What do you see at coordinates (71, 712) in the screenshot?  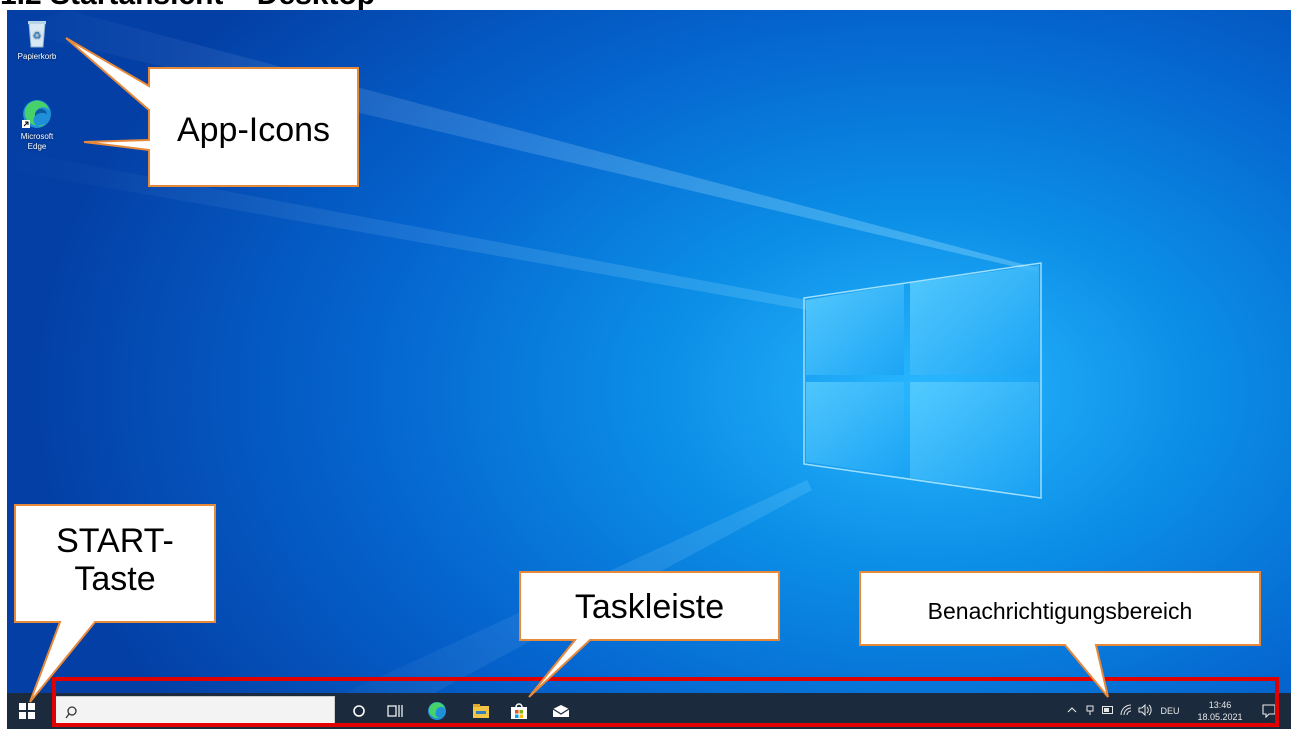 I see `search-icon` at bounding box center [71, 712].